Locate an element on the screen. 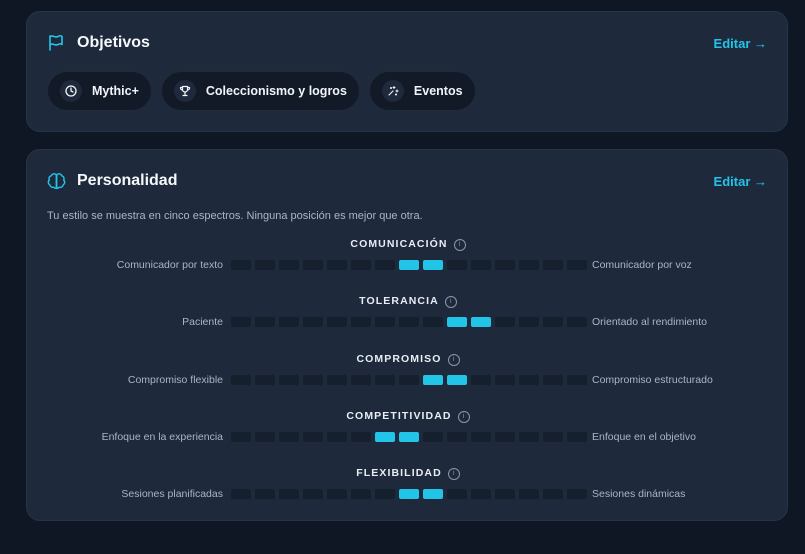  pill-label: Mythic+ is located at coordinates (115, 91).